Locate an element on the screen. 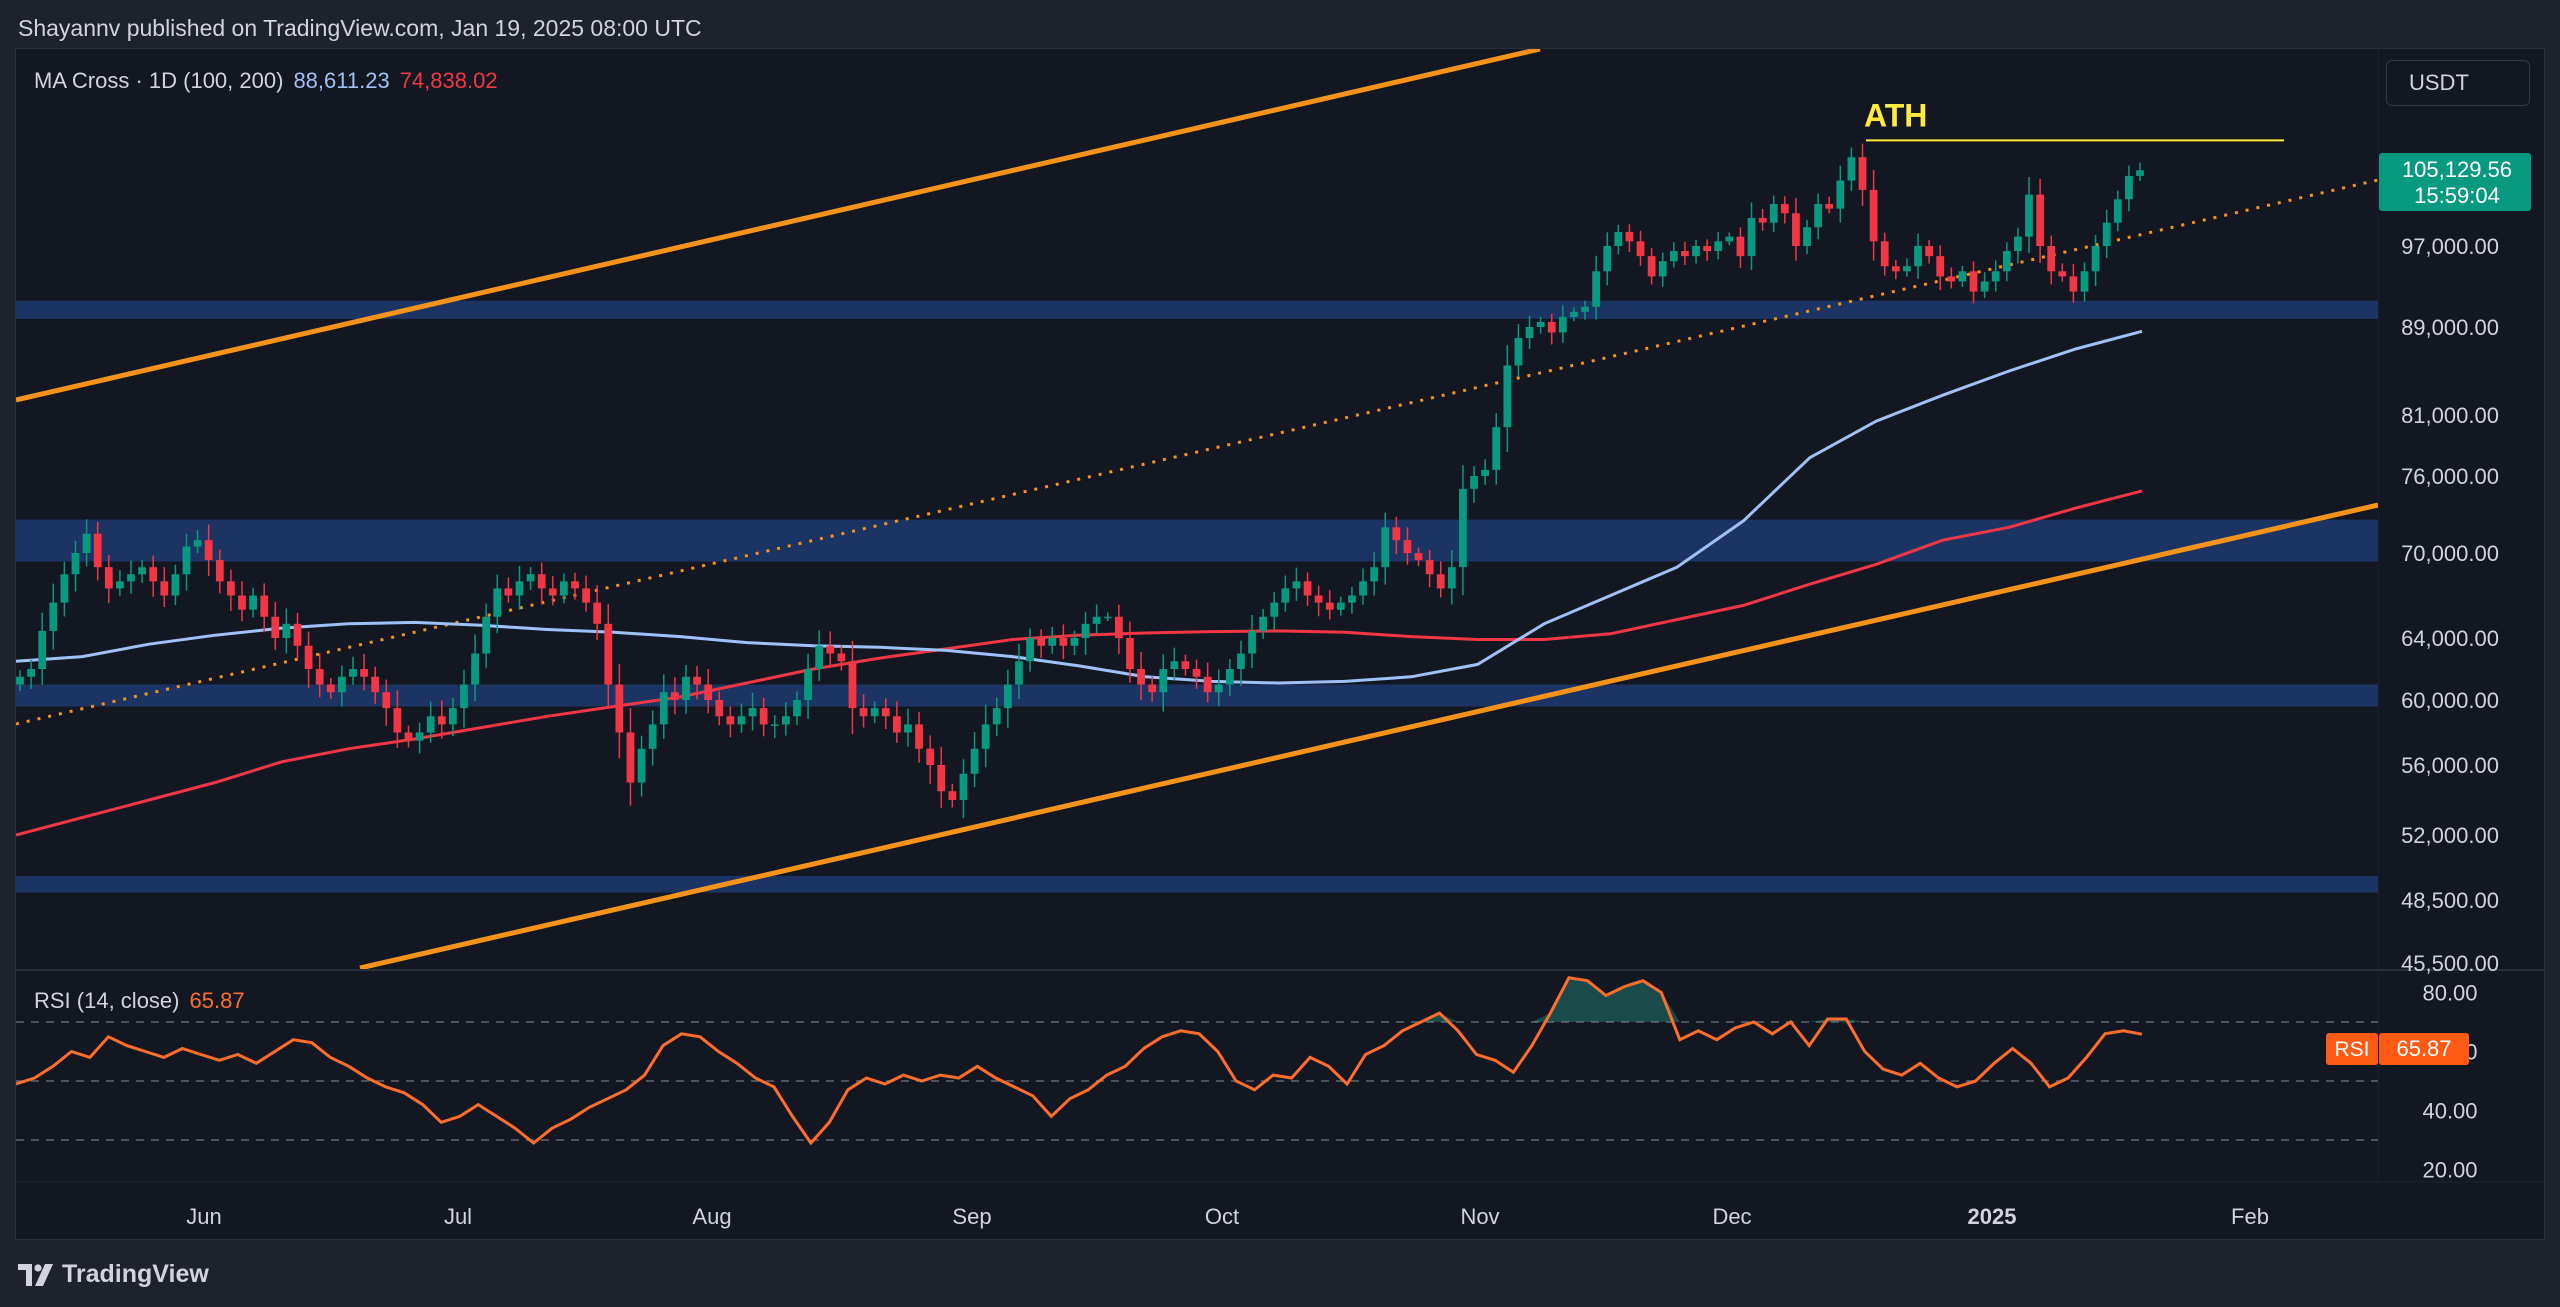  price-tick-label: 45,500.00 is located at coordinates (2450, 963).